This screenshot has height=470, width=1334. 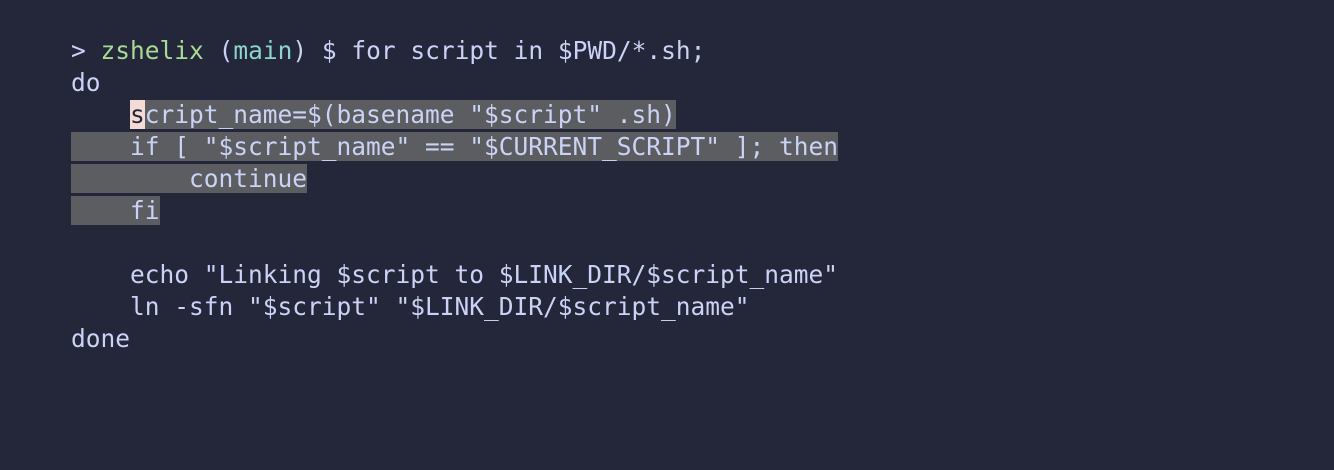 I want to click on code-line-continue: continue, so click(x=673, y=162).